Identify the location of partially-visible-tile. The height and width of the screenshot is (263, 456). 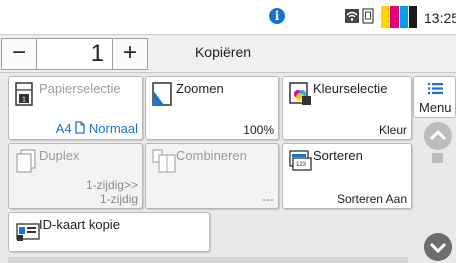
(208, 260).